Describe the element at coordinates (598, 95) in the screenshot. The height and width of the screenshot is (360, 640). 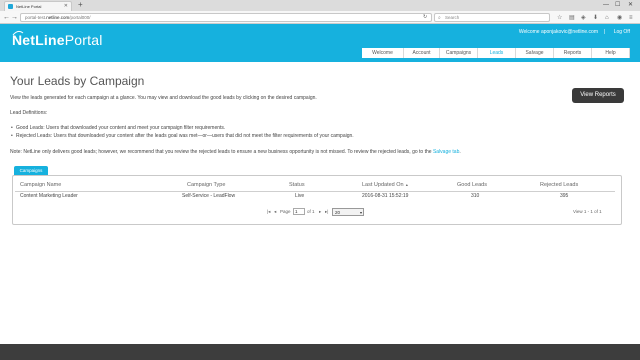
I see `view-reports-button: View Reports` at that location.